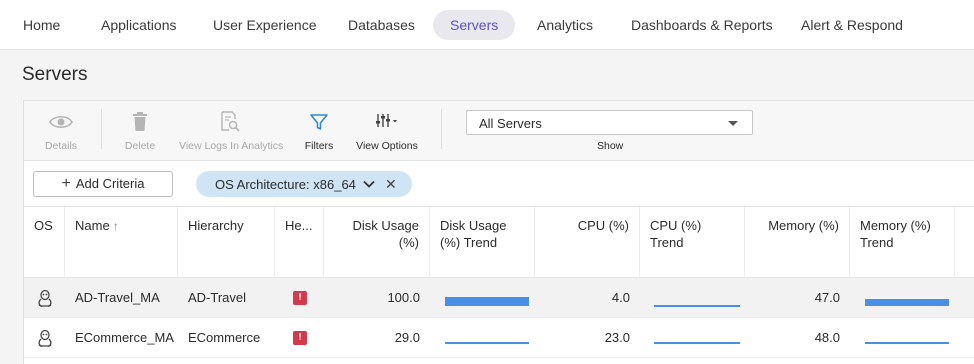  I want to click on filter-chip-label: OS Architecture: x86_64, so click(285, 184).